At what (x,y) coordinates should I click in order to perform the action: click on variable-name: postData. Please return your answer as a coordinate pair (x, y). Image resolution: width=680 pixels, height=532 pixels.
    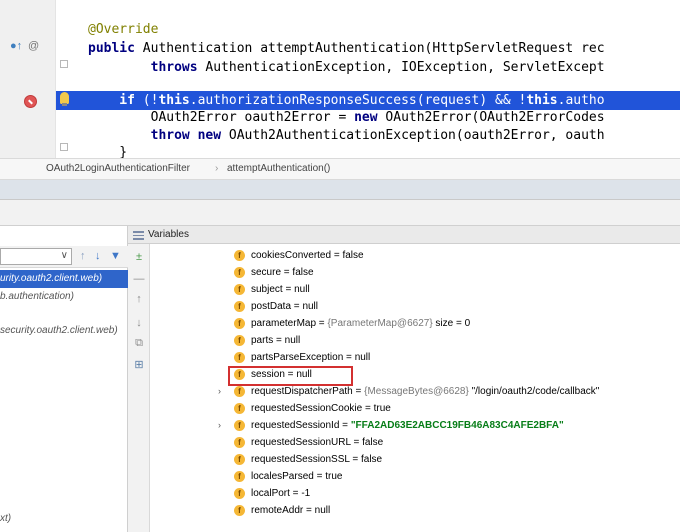
    Looking at the image, I should click on (271, 306).